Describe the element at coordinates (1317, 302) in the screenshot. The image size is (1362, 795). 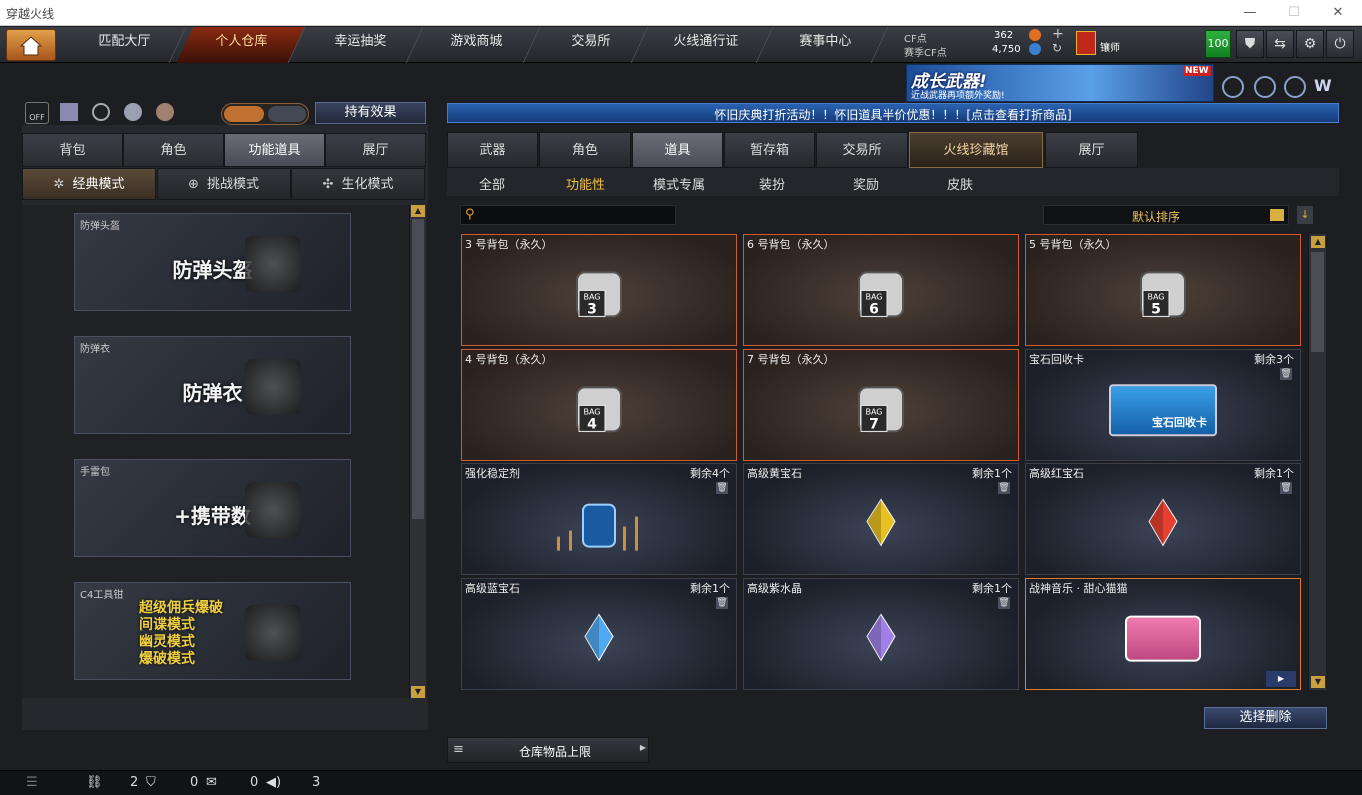
I see `grid-scroll-thumb` at that location.